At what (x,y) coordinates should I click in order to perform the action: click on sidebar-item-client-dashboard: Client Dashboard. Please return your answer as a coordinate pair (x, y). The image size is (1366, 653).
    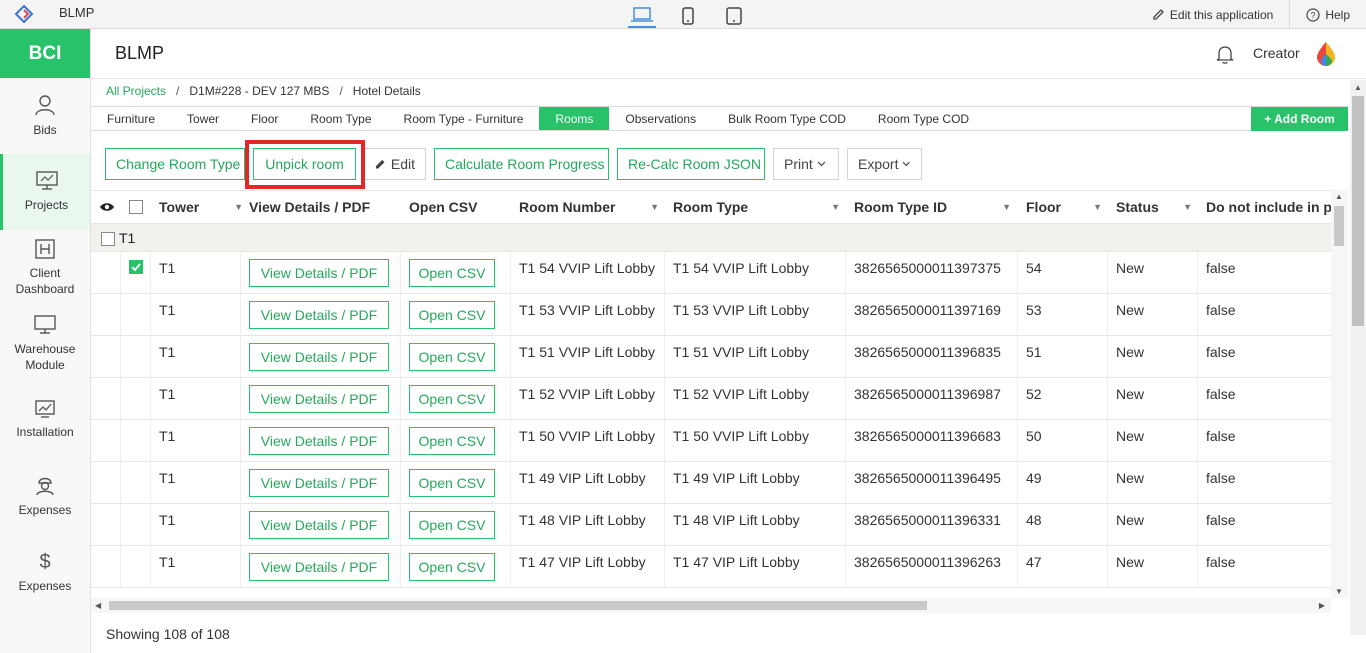
    Looking at the image, I should click on (45, 268).